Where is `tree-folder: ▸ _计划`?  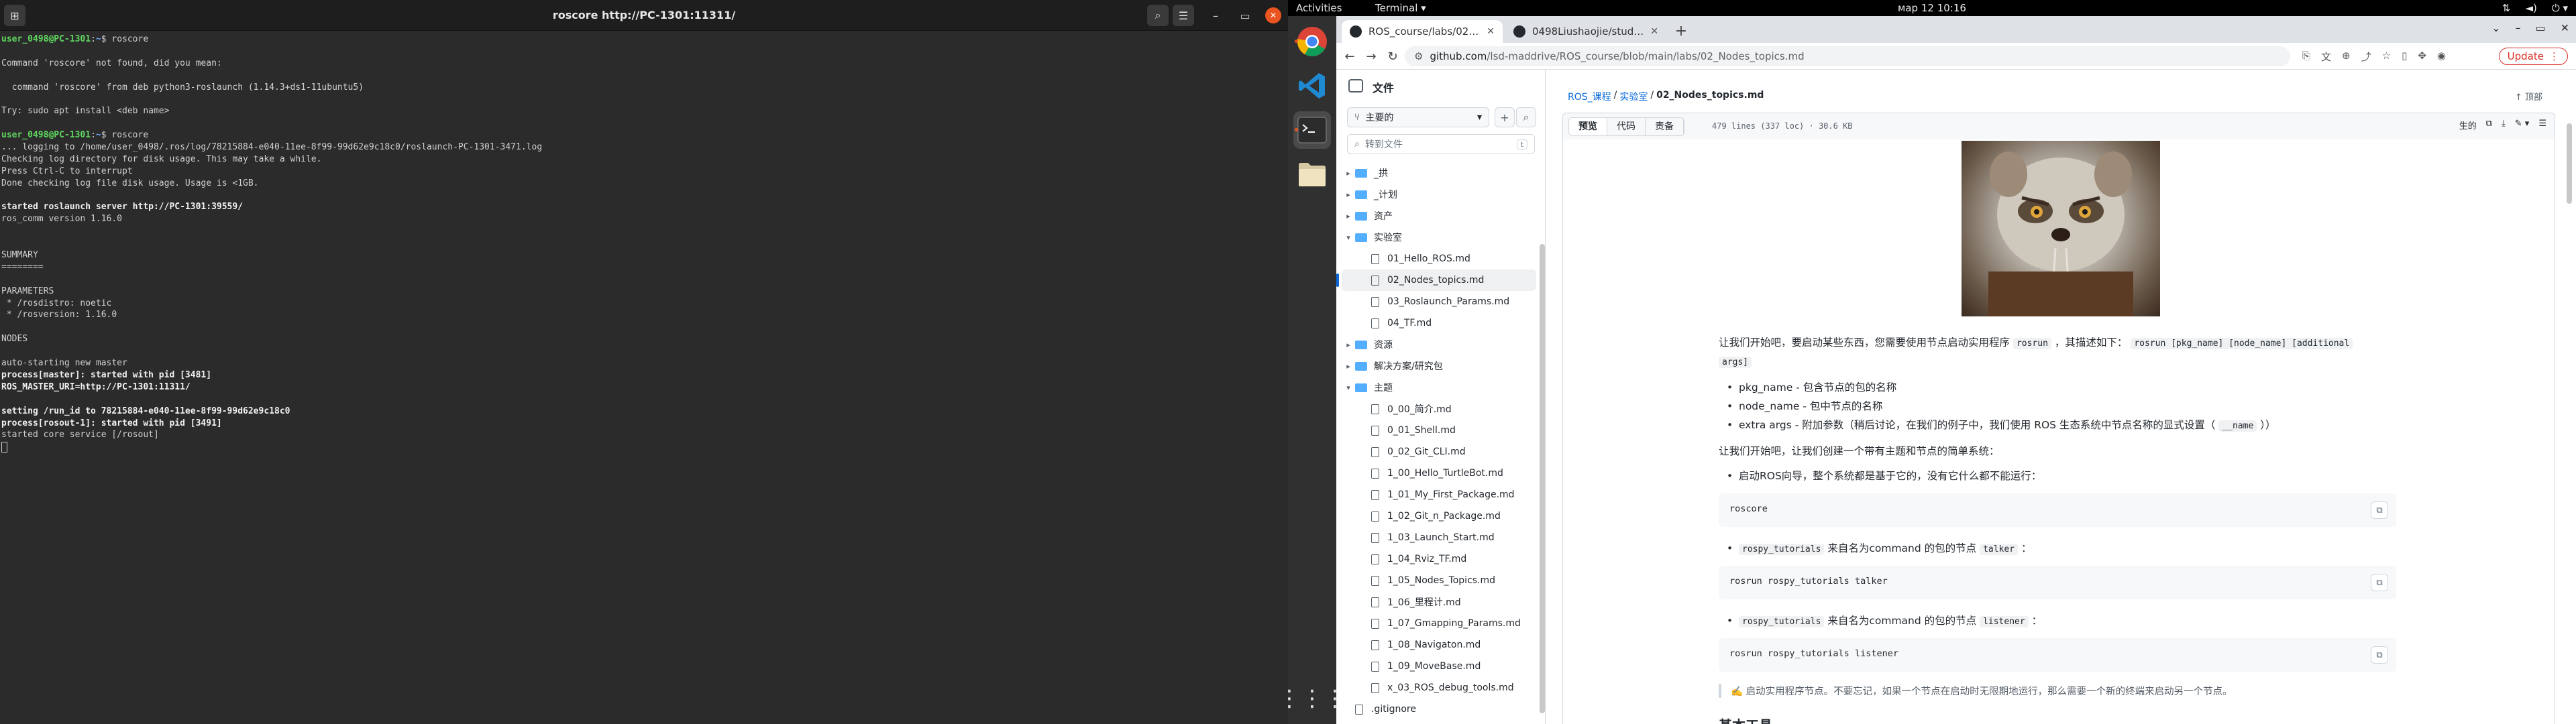 tree-folder: ▸ _计划 is located at coordinates (1441, 194).